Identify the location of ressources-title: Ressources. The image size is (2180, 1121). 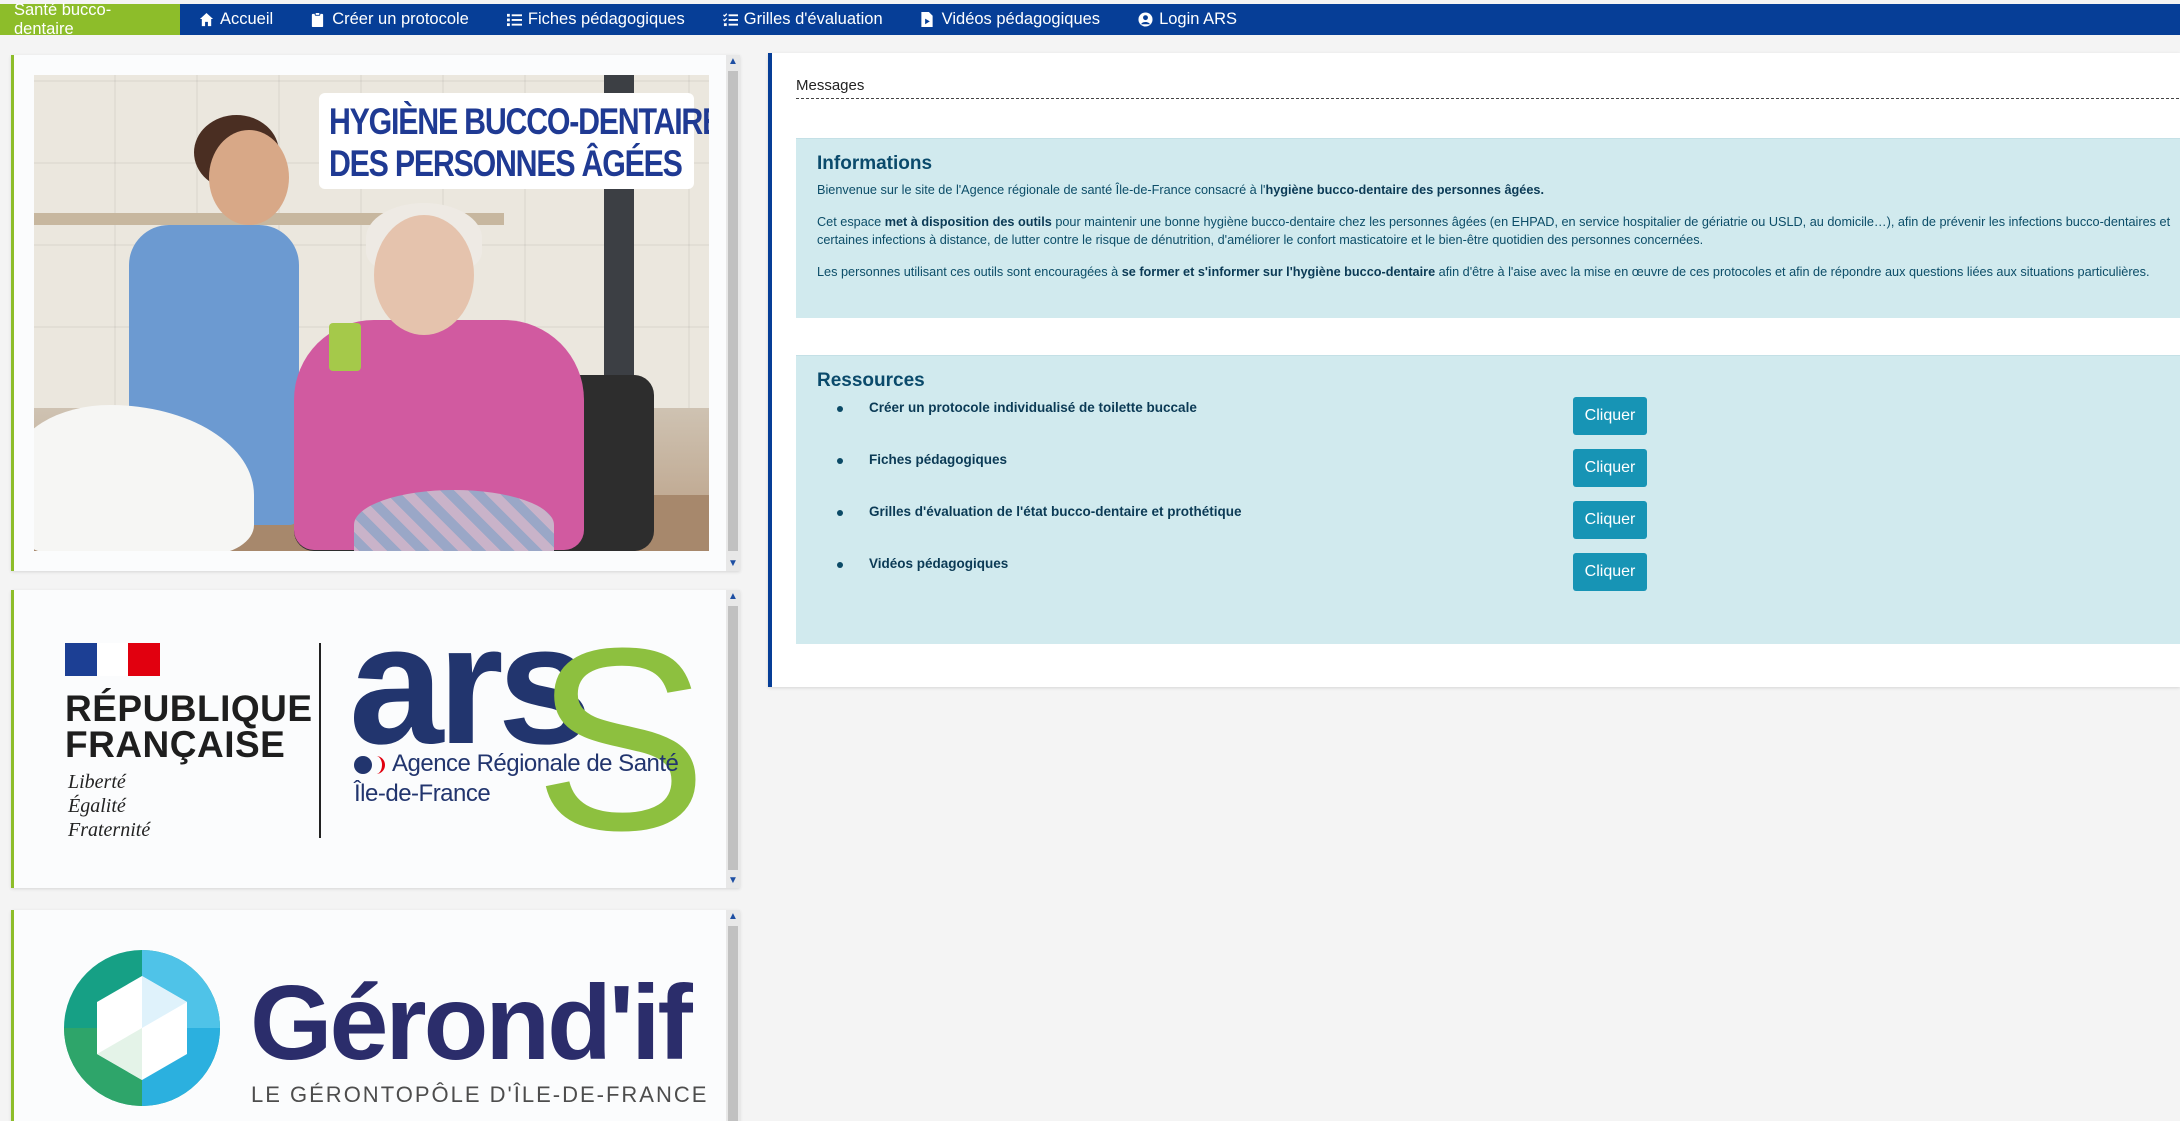
(871, 380).